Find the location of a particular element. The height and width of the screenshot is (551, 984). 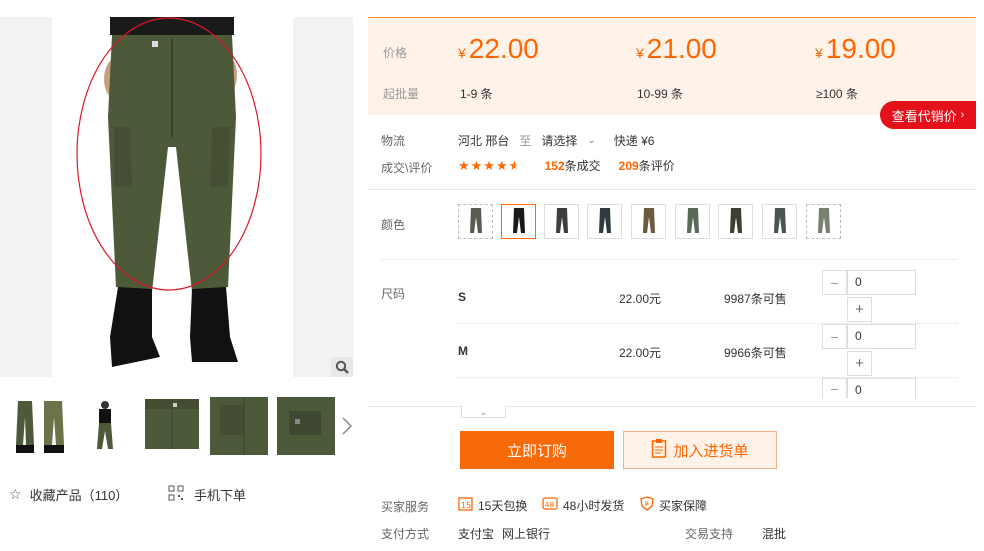

payment-label: 支付方式 is located at coordinates (405, 534).